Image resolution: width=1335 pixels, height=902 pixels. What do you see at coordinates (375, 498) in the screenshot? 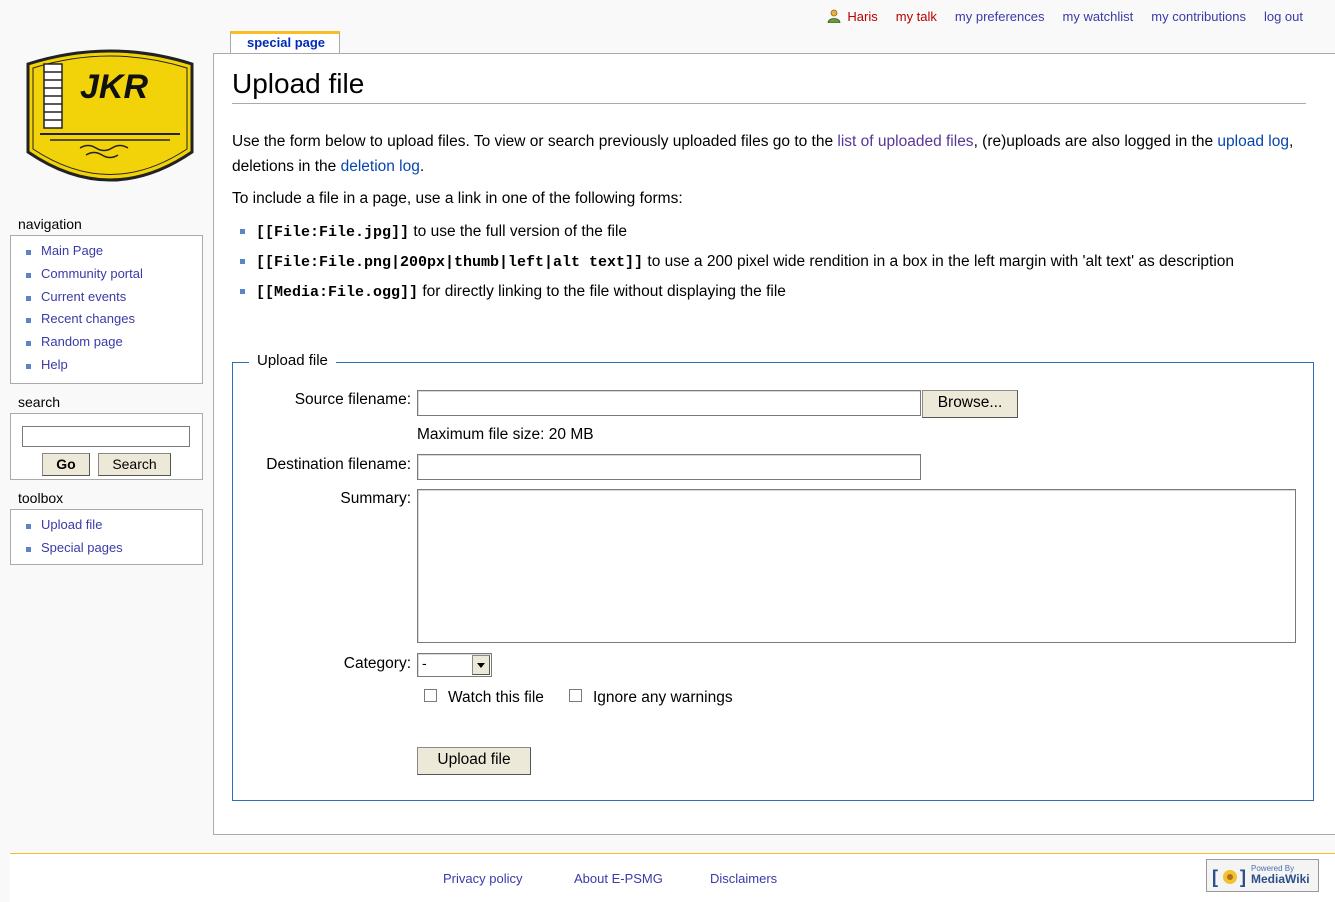
I see `summary-label: Summary:` at bounding box center [375, 498].